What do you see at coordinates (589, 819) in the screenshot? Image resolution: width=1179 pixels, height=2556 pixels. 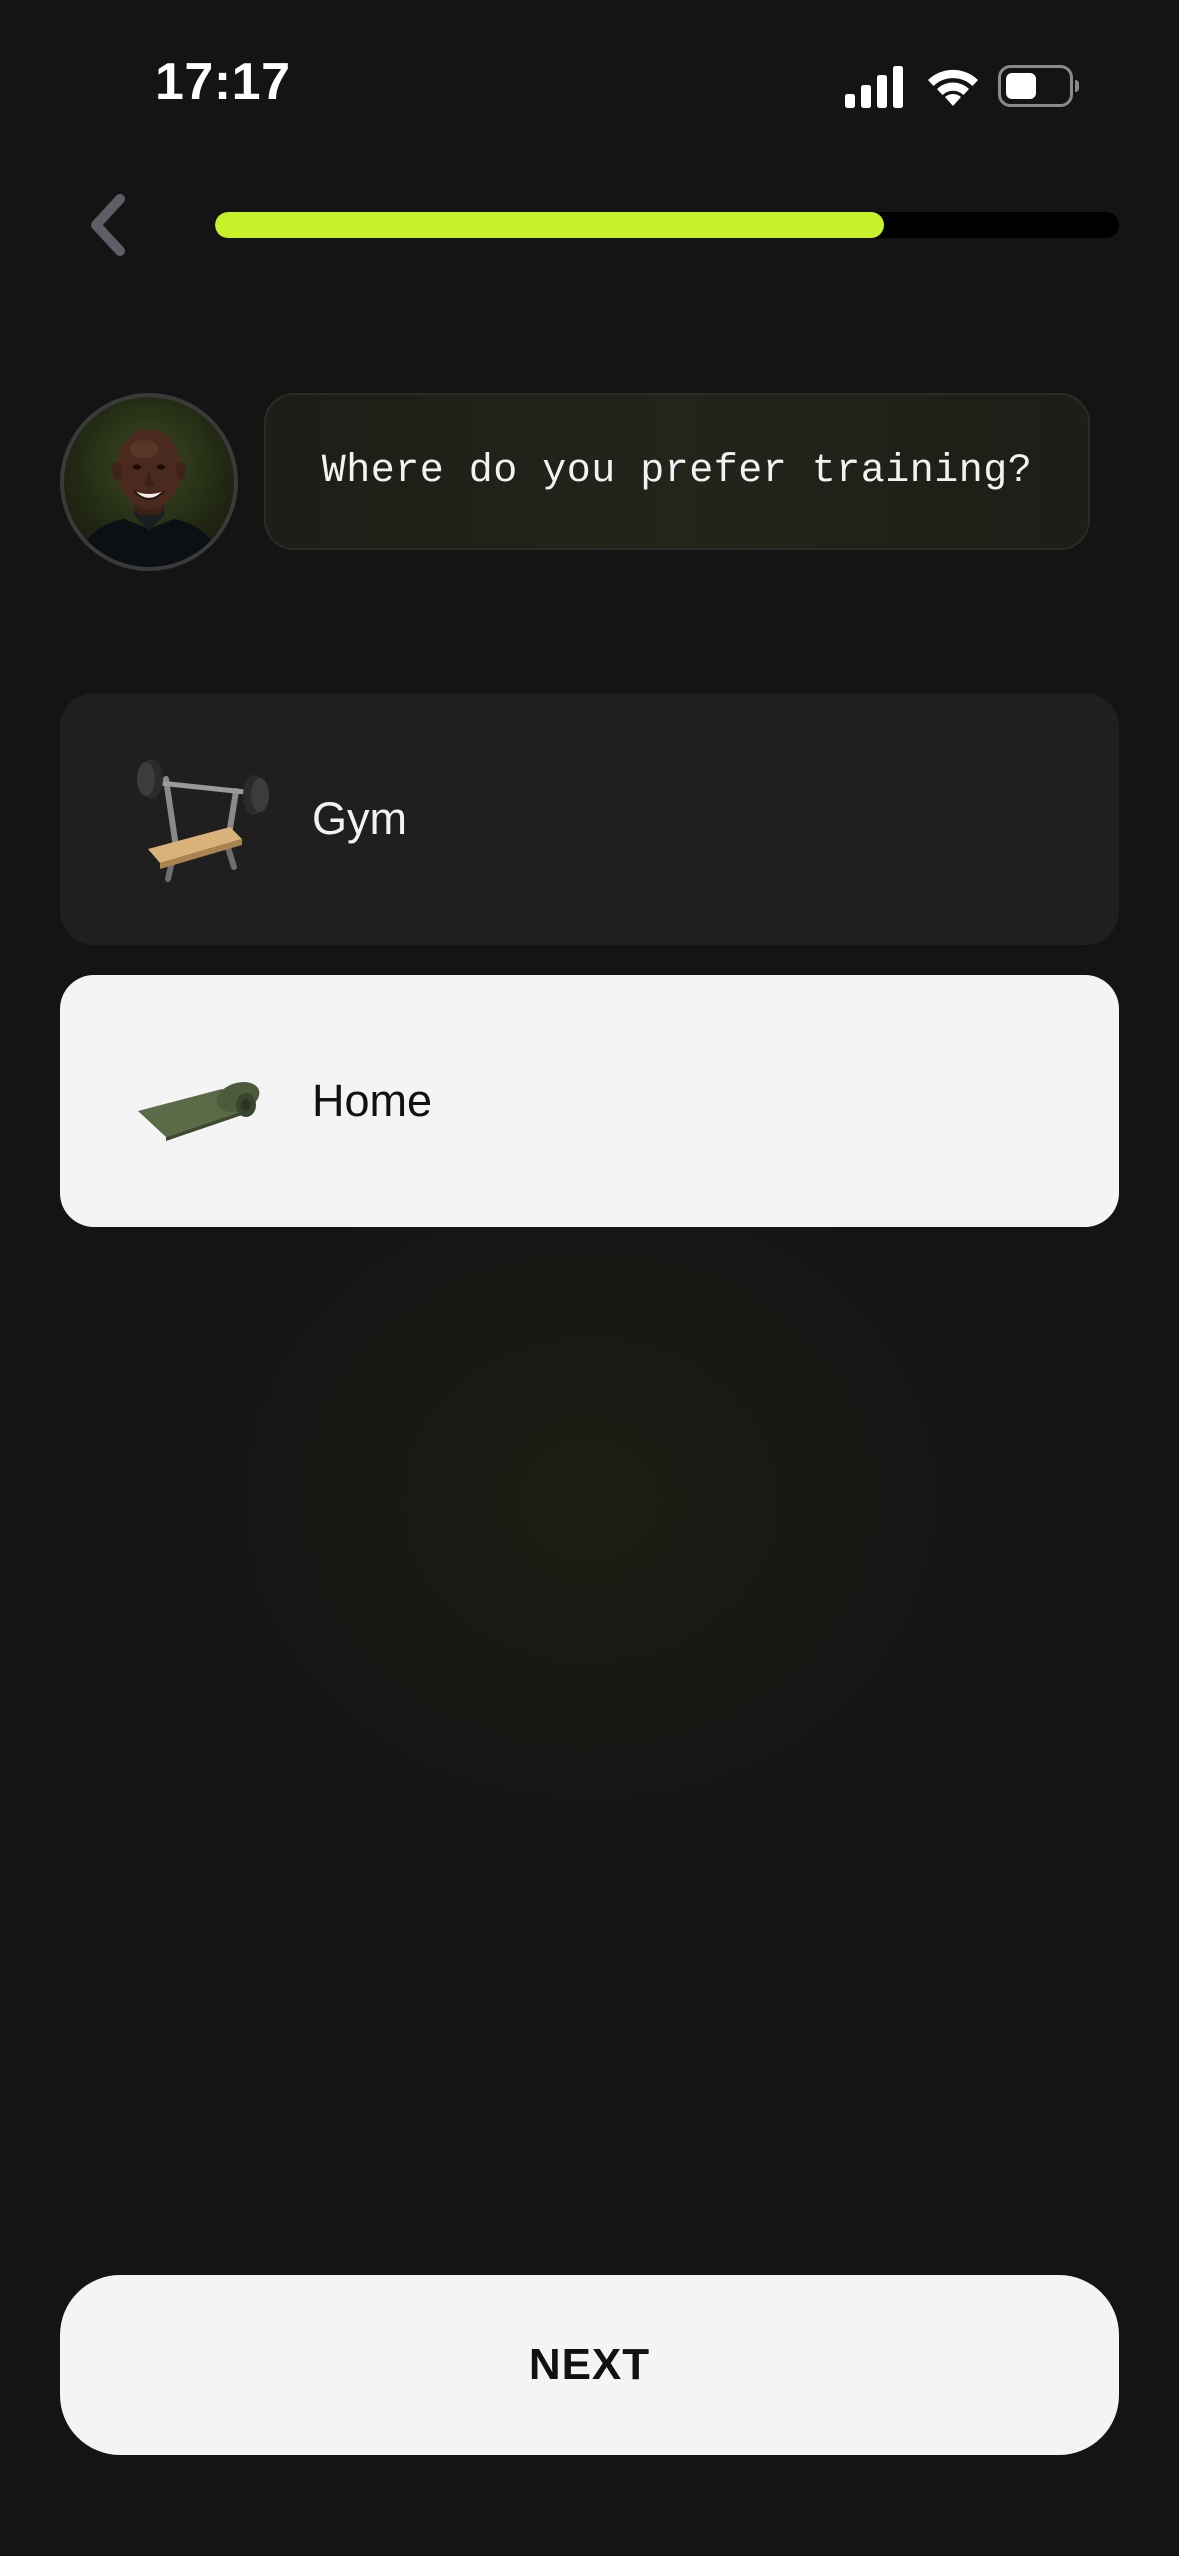 I see `option-gym: Gym` at bounding box center [589, 819].